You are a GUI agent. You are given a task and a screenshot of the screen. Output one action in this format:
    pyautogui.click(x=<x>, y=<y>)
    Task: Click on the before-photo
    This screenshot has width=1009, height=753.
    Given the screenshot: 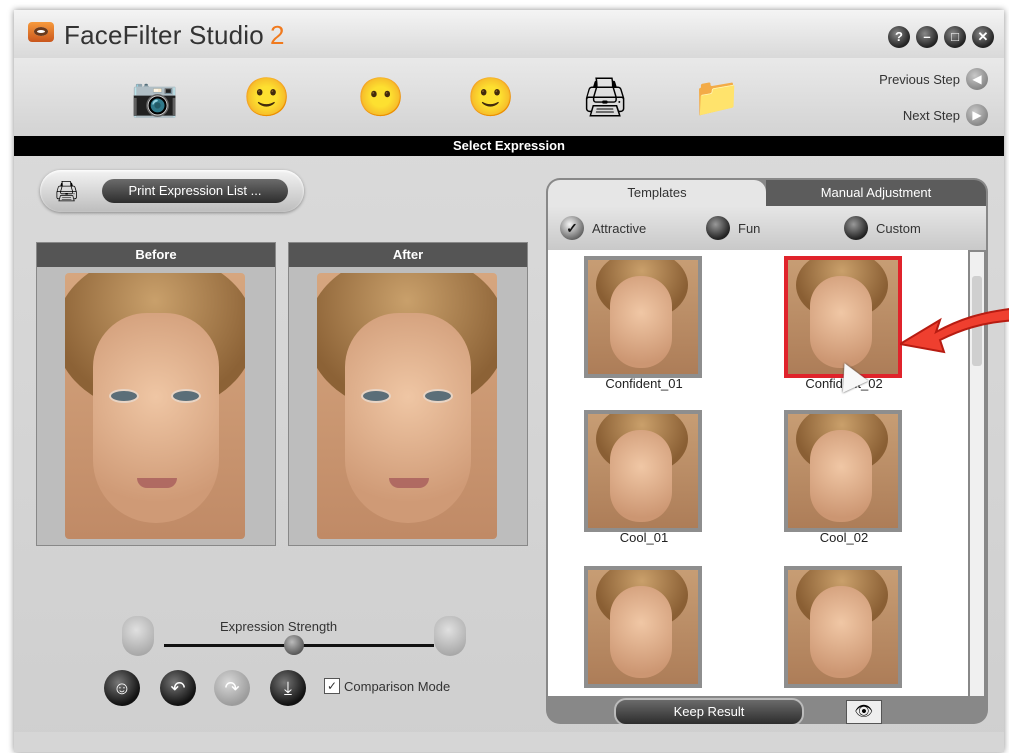 What is the action you would take?
    pyautogui.click(x=155, y=406)
    